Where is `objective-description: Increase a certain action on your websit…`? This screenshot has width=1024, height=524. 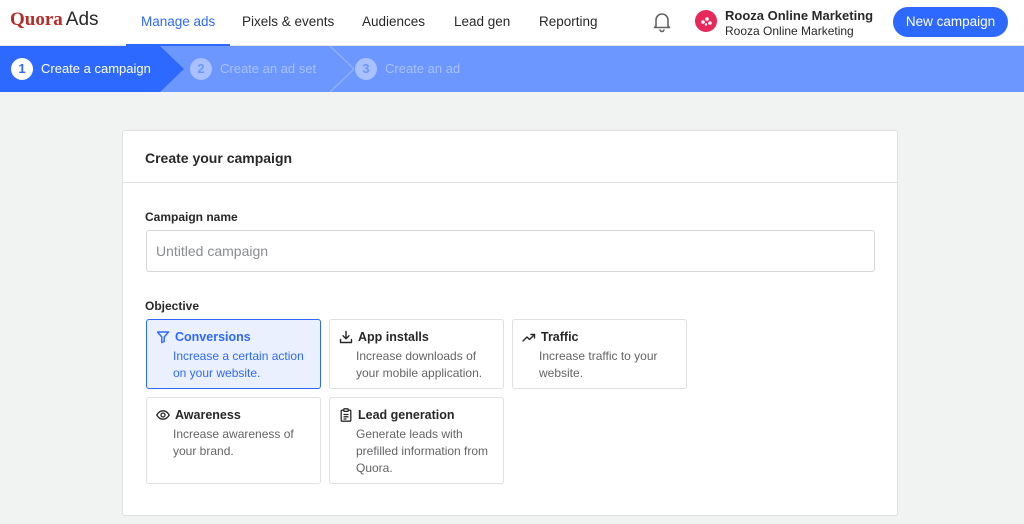
objective-description: Increase a certain action on your websit… is located at coordinates (238, 364).